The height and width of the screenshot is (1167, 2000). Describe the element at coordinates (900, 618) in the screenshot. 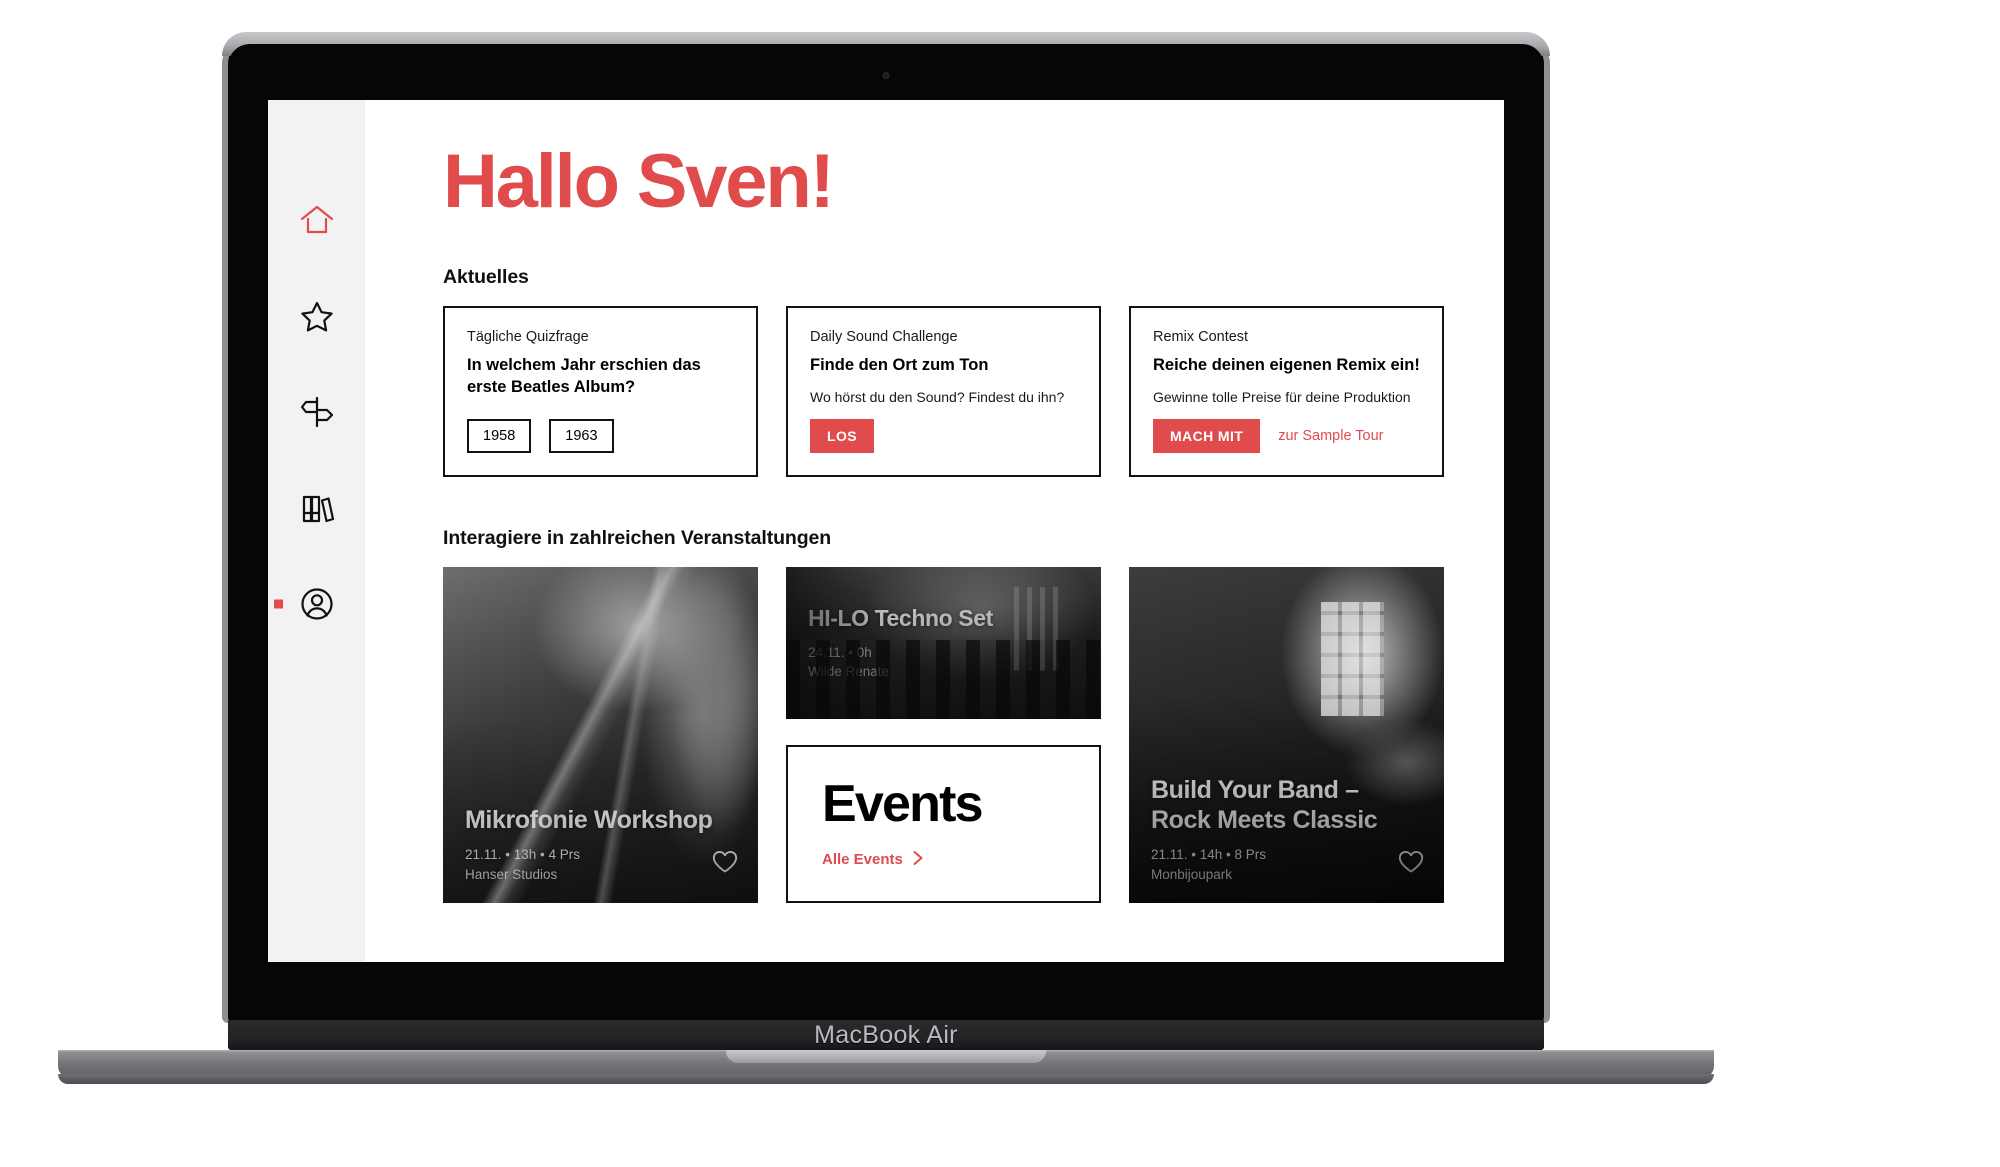

I see `event-card-title: HI-LO Techno Set` at that location.